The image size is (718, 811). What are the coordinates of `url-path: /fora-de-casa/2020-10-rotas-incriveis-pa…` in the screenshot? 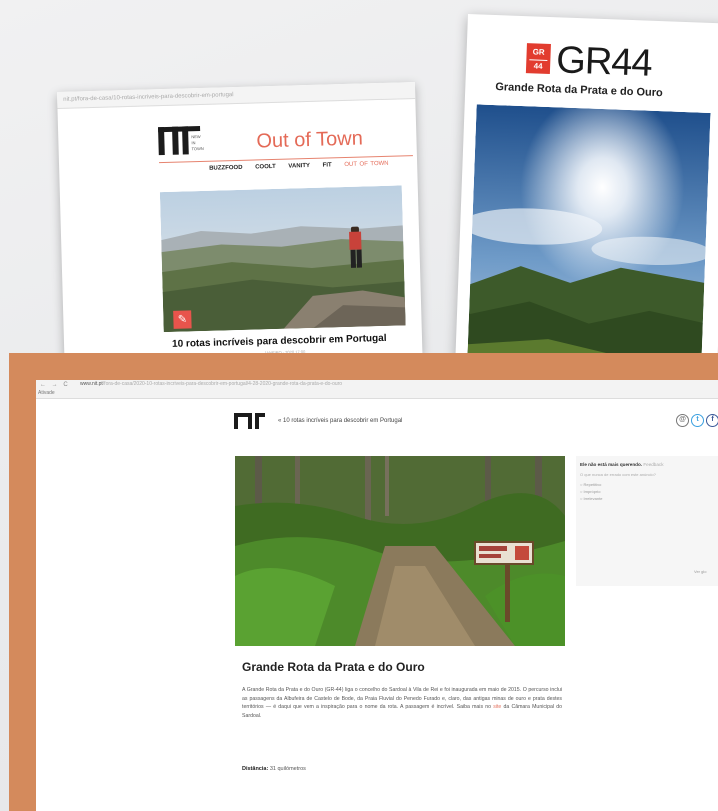 It's located at (222, 384).